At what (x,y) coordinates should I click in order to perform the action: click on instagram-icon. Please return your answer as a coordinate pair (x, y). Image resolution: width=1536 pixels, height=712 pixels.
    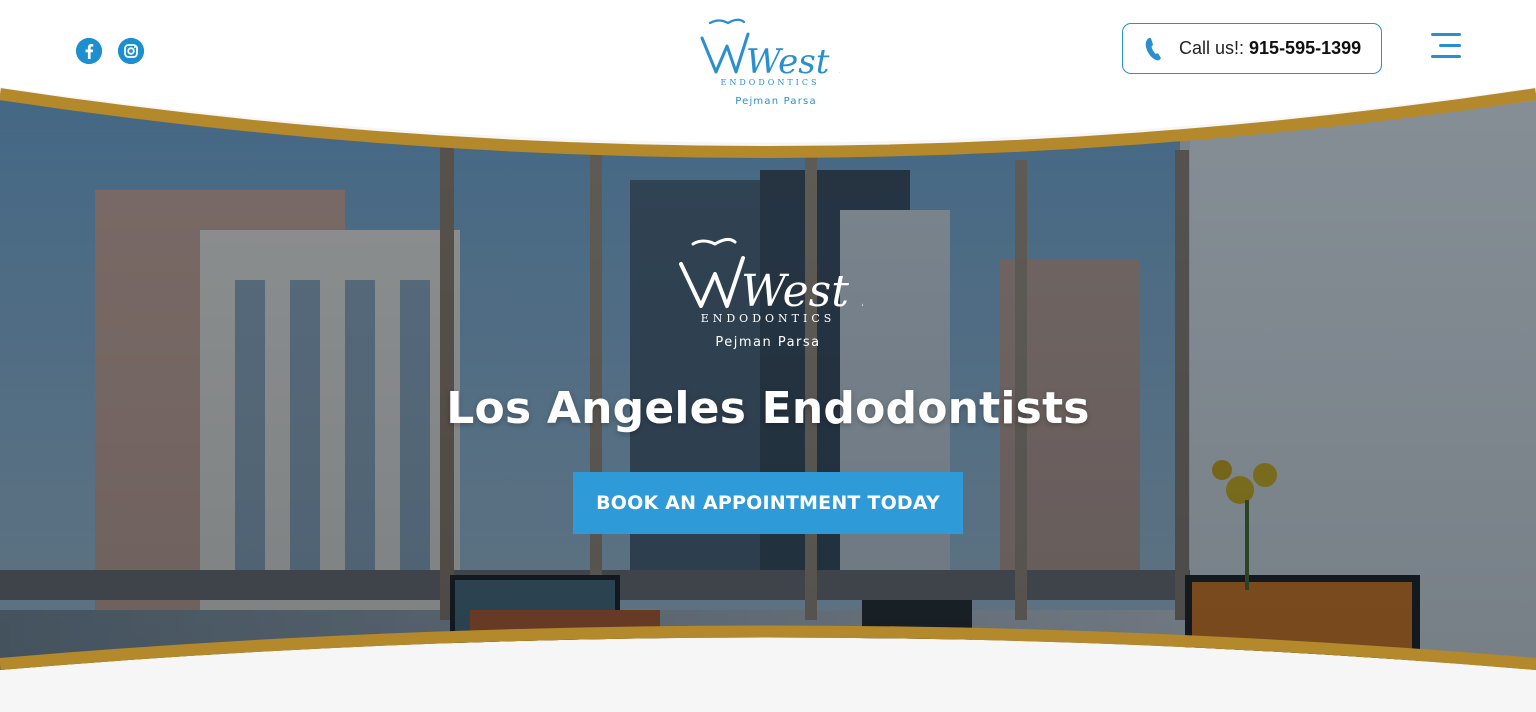
    Looking at the image, I should click on (131, 51).